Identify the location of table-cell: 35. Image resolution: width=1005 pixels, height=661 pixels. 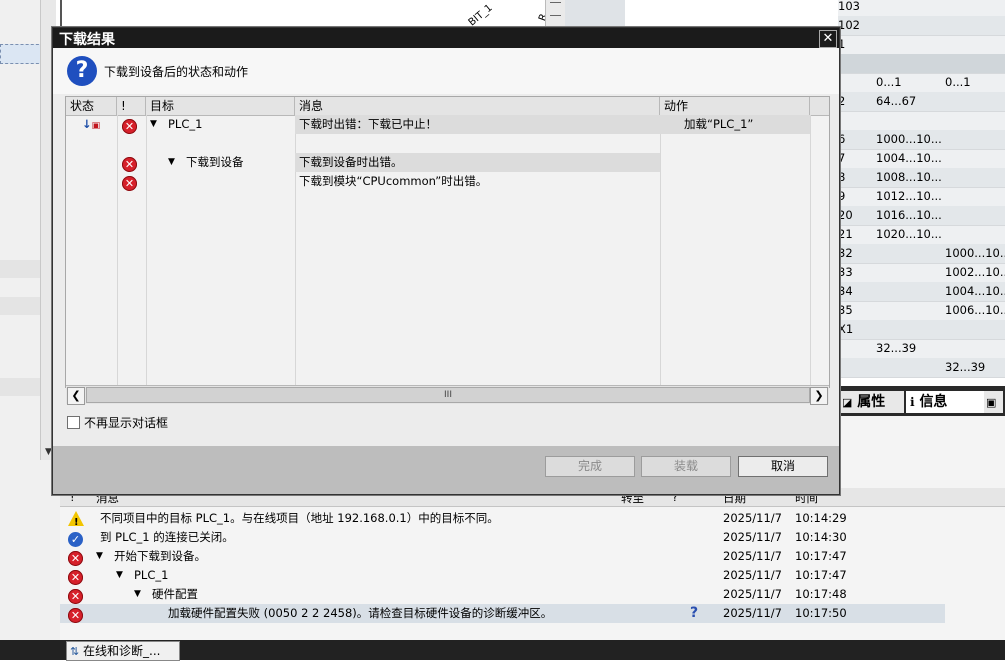
(845, 310).